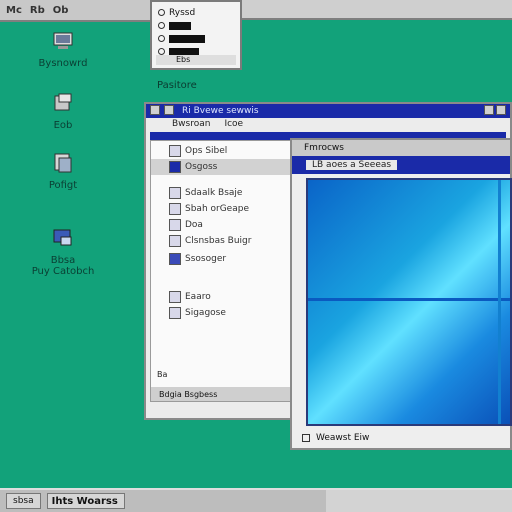 The height and width of the screenshot is (512, 512). Describe the element at coordinates (63, 125) in the screenshot. I see `desktop-icon-2-label: Eob` at that location.